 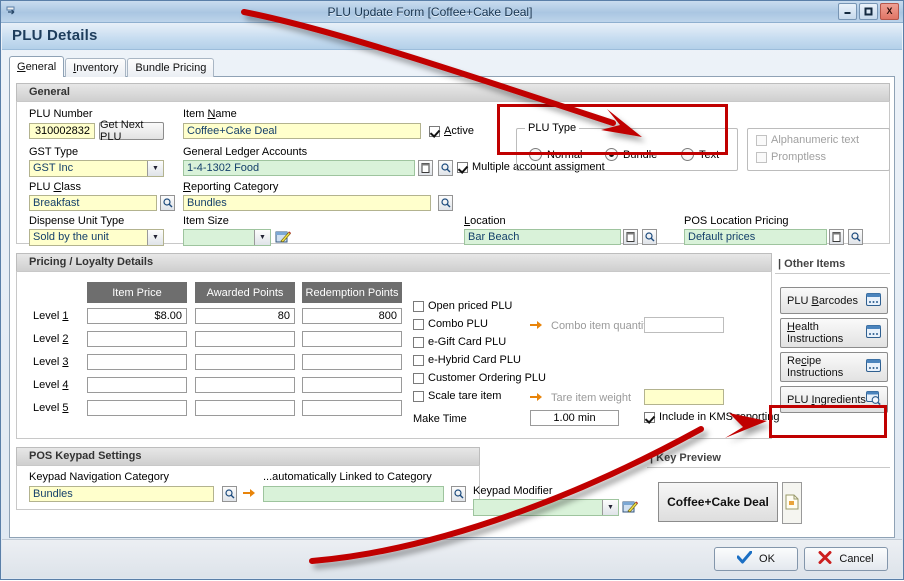 What do you see at coordinates (736, 221) in the screenshot?
I see `pos-location-pricing-label: POS Location Pricing` at bounding box center [736, 221].